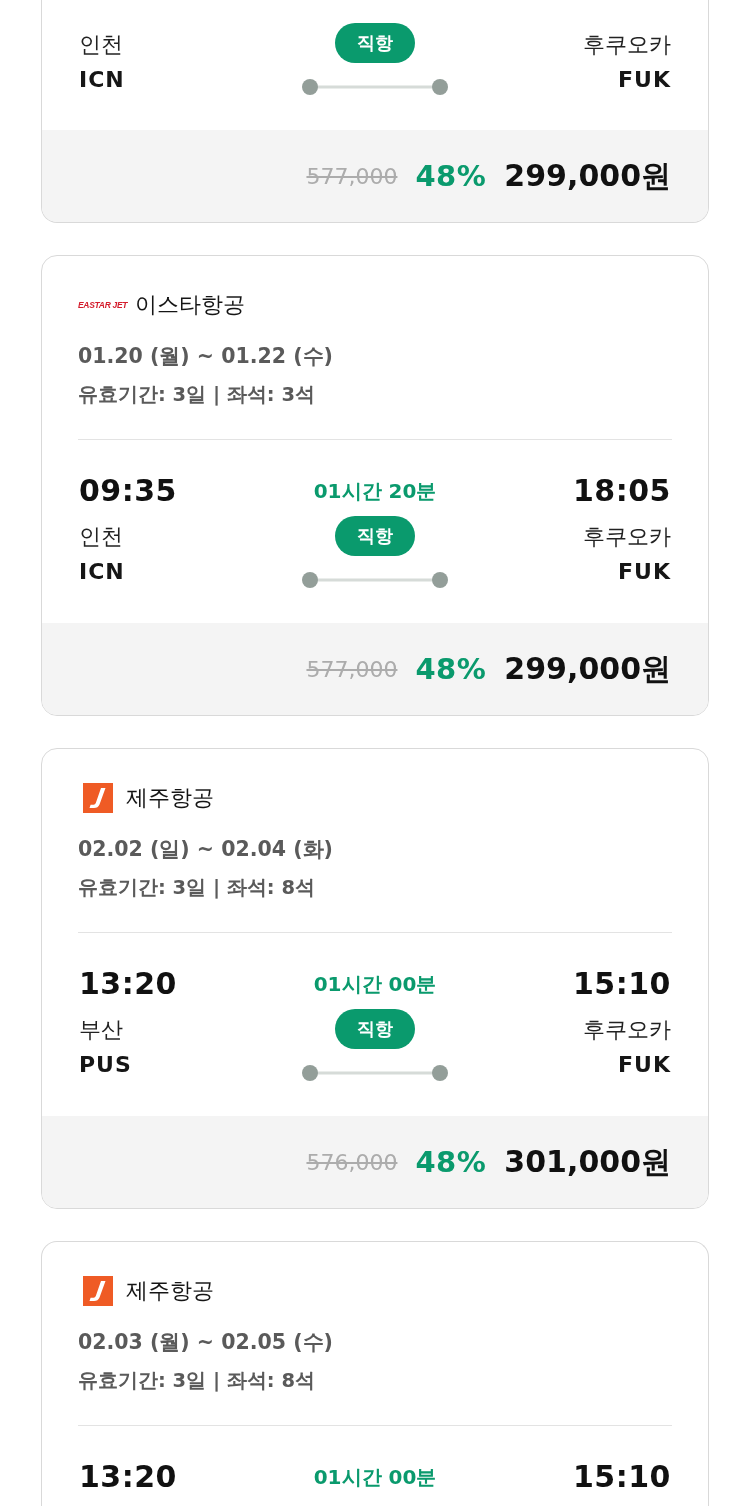 Image resolution: width=750 pixels, height=1510 pixels. I want to click on travel-dates: 02.02 (일) ~ 02.04 (화), so click(206, 849).